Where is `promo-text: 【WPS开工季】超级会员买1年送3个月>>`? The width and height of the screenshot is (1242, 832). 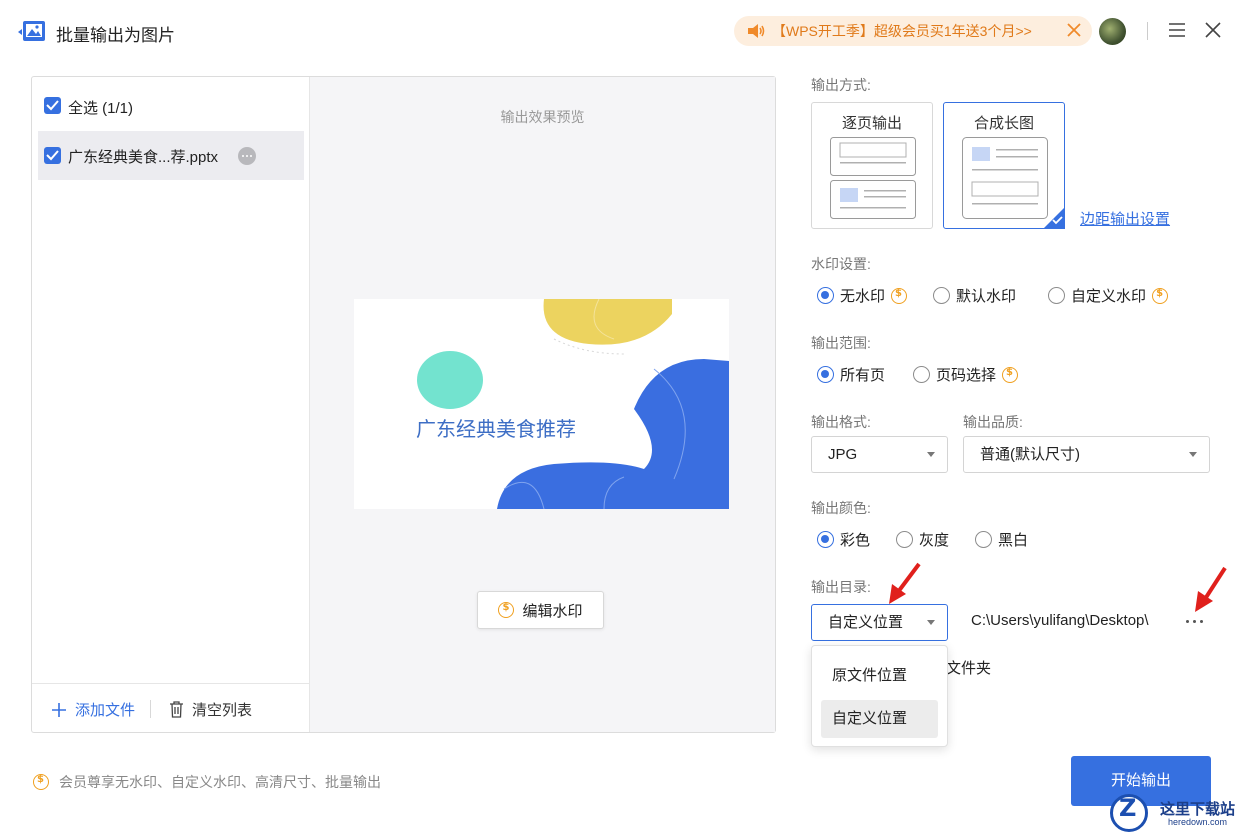
promo-text: 【WPS开工季】超级会员买1年送3个月>> is located at coordinates (902, 31).